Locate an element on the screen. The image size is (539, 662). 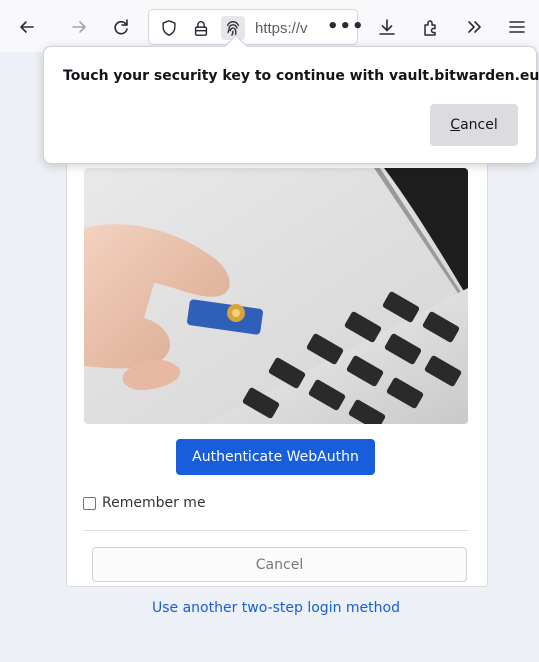
browser-toolbar: https://v ••• is located at coordinates (269, 26).